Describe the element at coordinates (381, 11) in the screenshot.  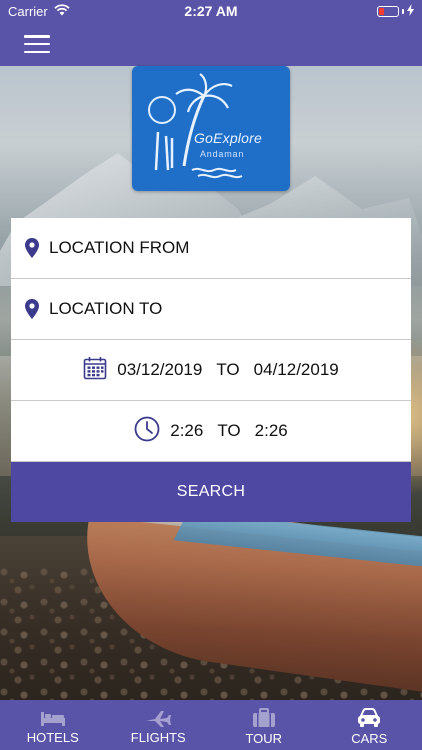
I see `battery-level` at that location.